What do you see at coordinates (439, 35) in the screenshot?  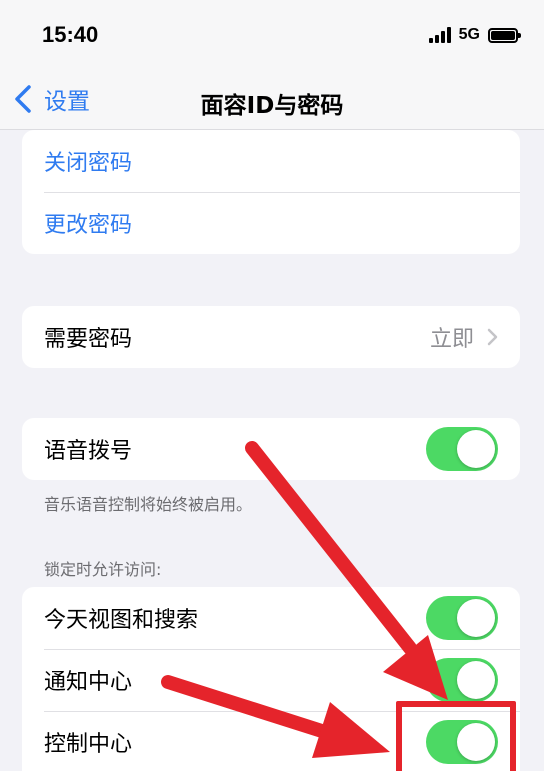 I see `cellular-signal-icon` at bounding box center [439, 35].